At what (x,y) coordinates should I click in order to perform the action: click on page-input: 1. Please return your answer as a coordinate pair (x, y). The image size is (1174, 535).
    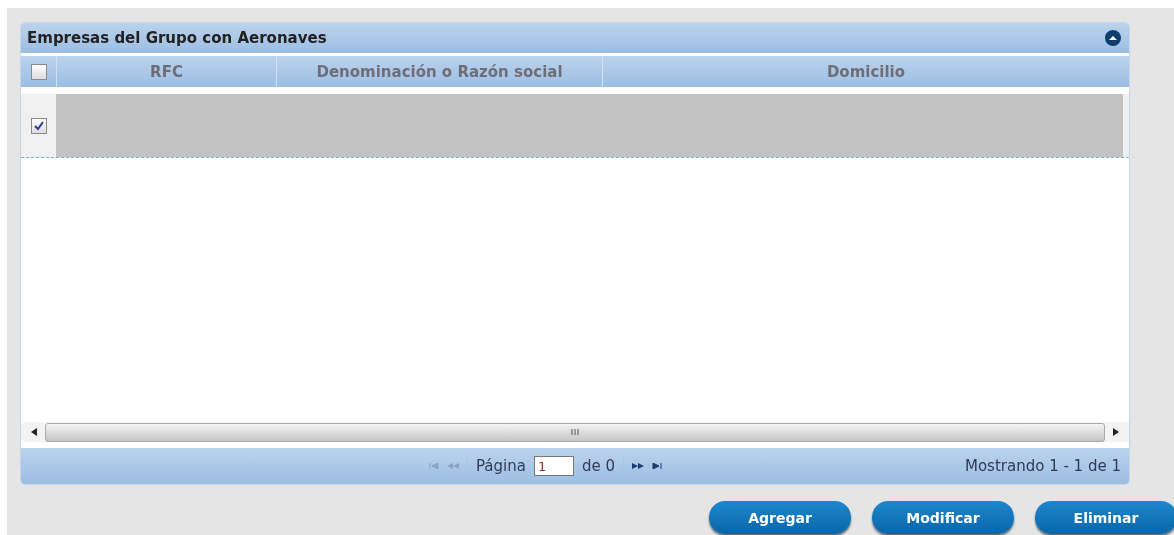
    Looking at the image, I should click on (553, 466).